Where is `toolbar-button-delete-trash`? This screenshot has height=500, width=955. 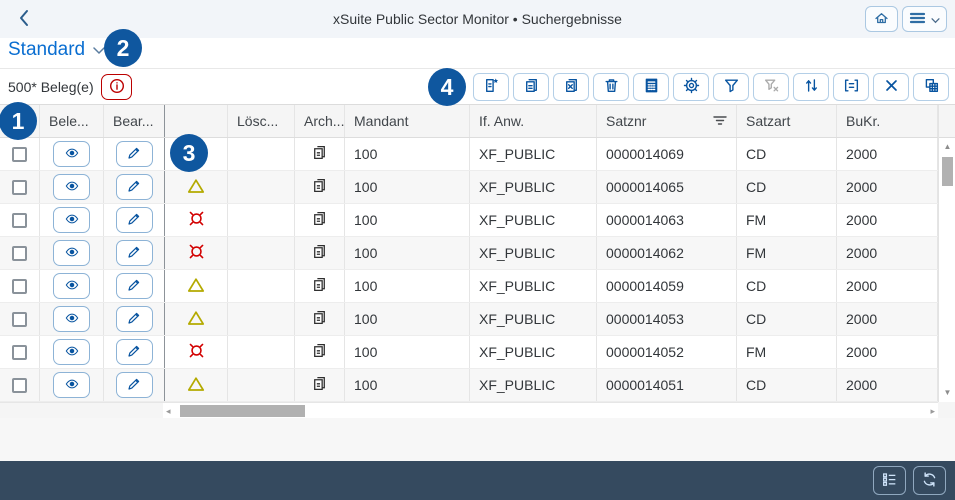
toolbar-button-delete-trash is located at coordinates (611, 87).